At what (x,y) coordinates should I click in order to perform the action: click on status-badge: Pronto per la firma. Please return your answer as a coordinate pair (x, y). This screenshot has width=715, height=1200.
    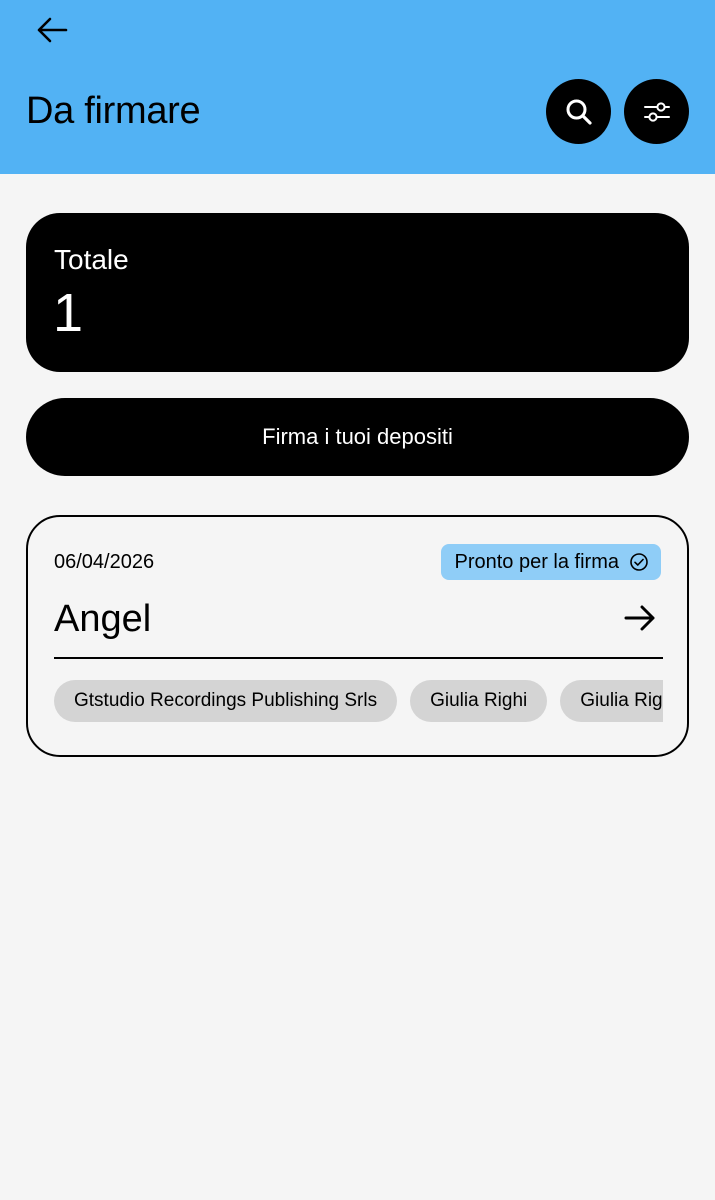
    Looking at the image, I should click on (551, 562).